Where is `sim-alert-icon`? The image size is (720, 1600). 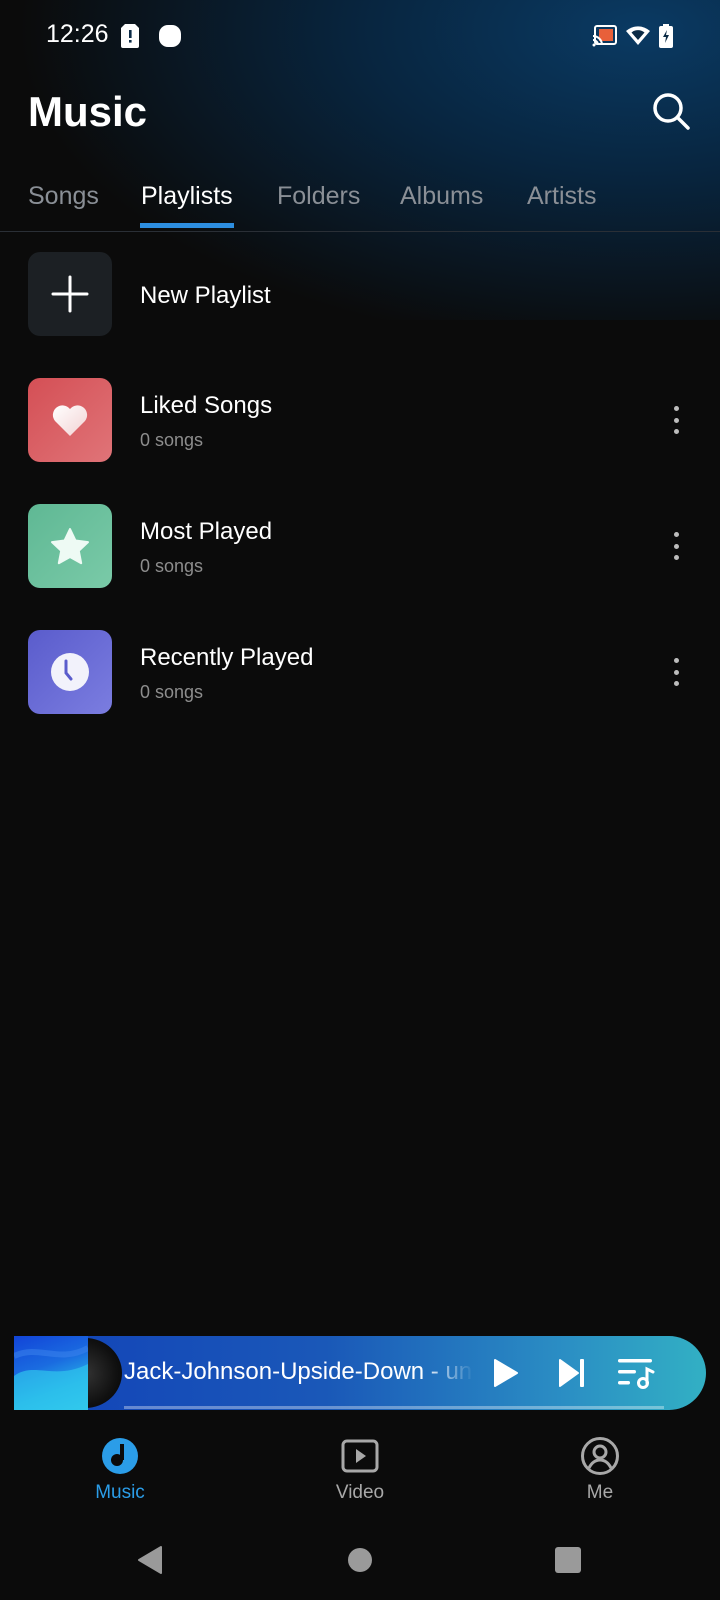 sim-alert-icon is located at coordinates (130, 38).